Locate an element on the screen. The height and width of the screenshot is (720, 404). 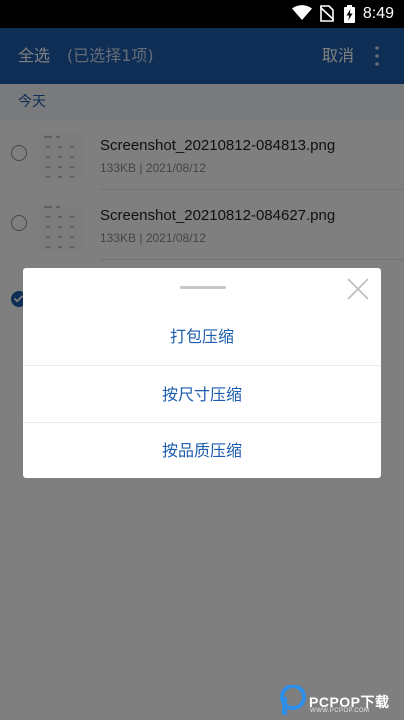
close-icon is located at coordinates (358, 289).